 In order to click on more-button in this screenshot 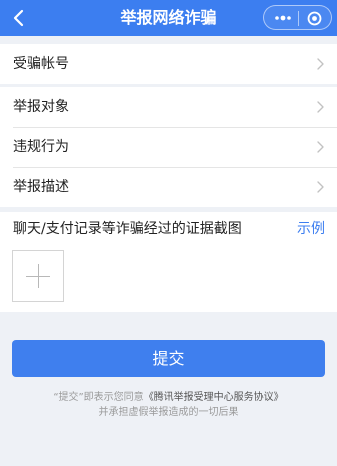, I will do `click(283, 18)`.